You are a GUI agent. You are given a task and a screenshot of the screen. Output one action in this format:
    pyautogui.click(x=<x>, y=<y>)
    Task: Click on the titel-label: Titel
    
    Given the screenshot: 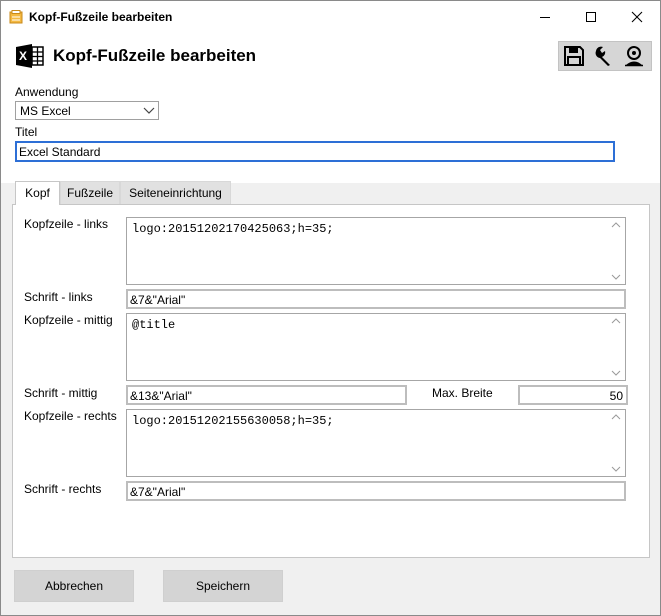 What is the action you would take?
    pyautogui.click(x=26, y=132)
    